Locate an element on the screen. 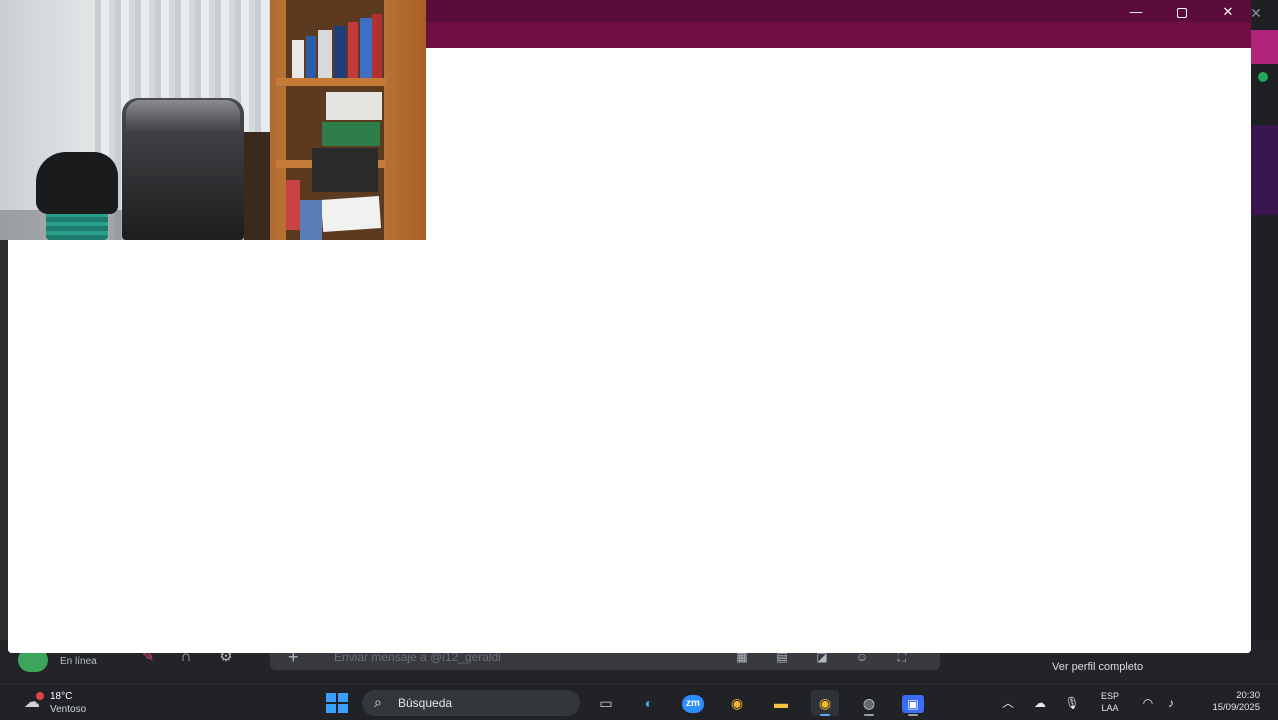 Image resolution: width=1278 pixels, height=720 pixels. maximize-icon is located at coordinates (1182, 12).